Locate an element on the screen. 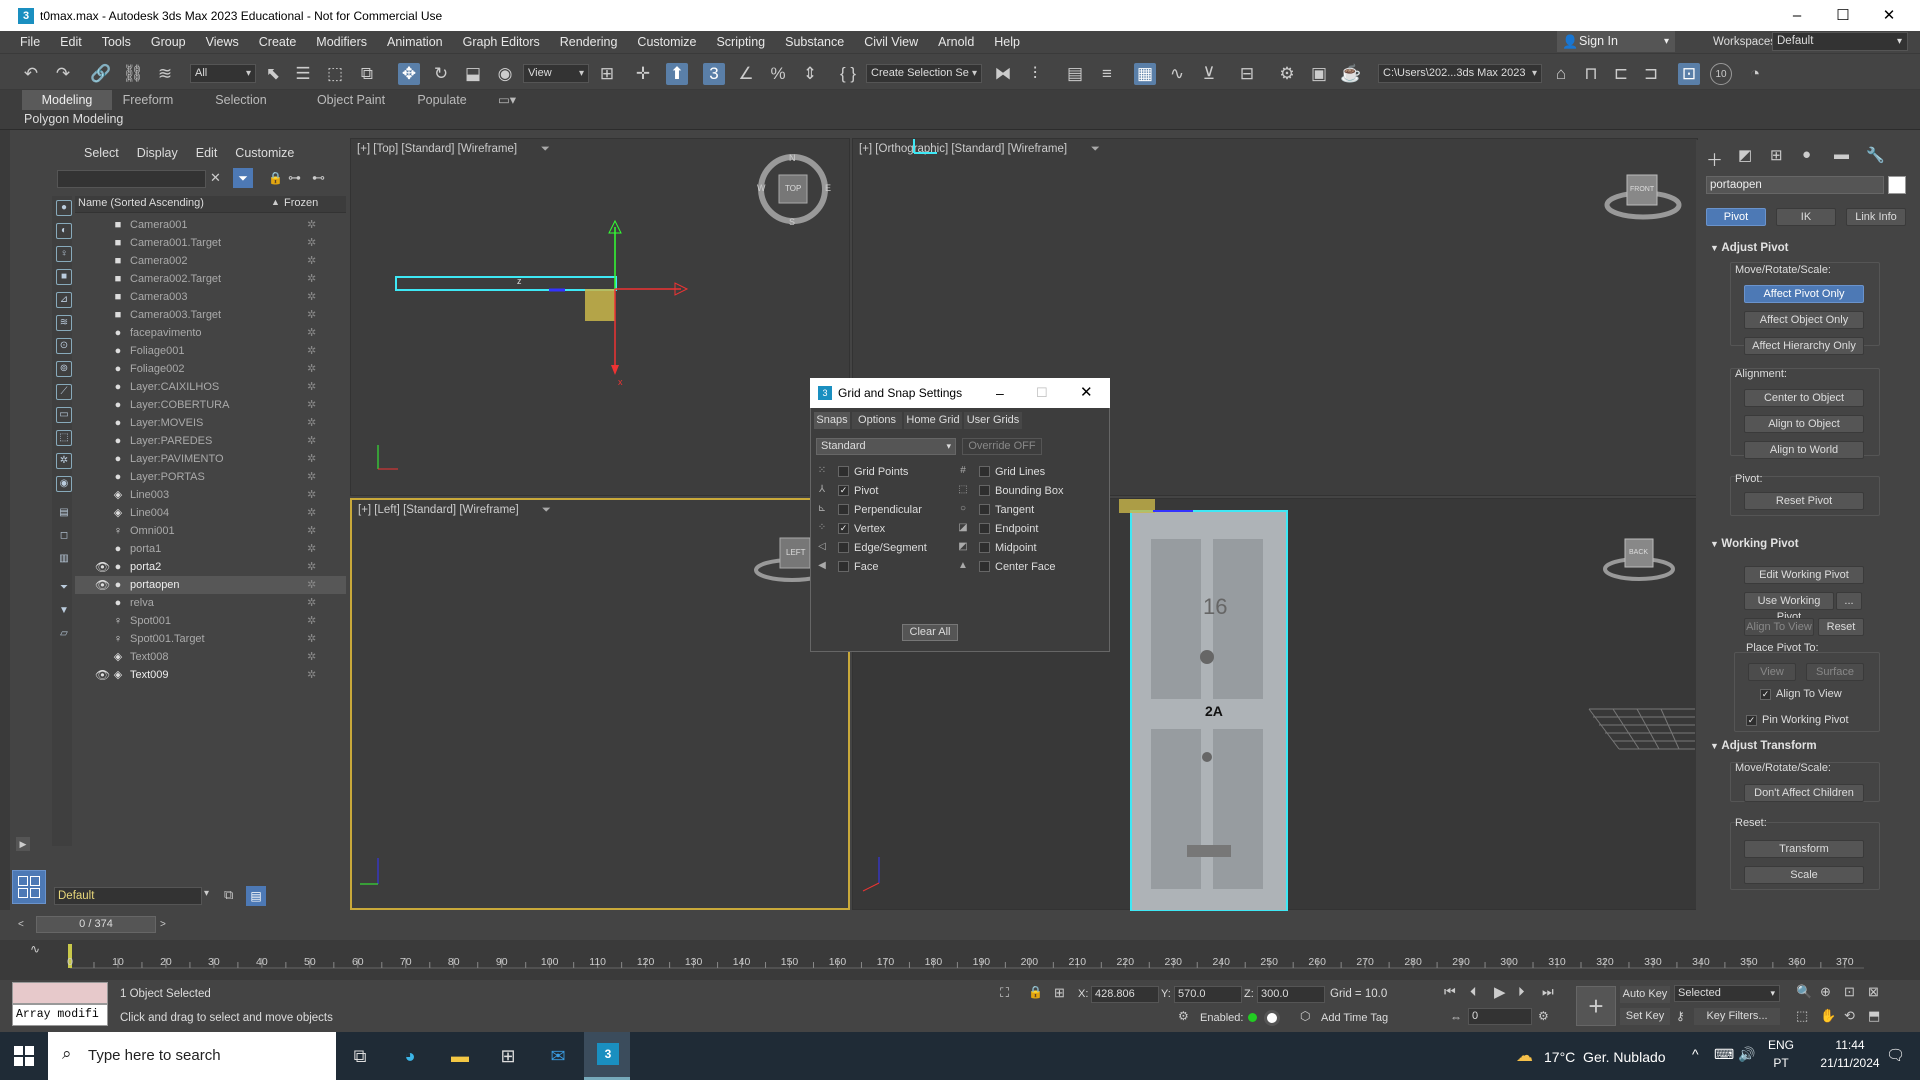  dope-sheet-icon: ⊻ is located at coordinates (1209, 74).